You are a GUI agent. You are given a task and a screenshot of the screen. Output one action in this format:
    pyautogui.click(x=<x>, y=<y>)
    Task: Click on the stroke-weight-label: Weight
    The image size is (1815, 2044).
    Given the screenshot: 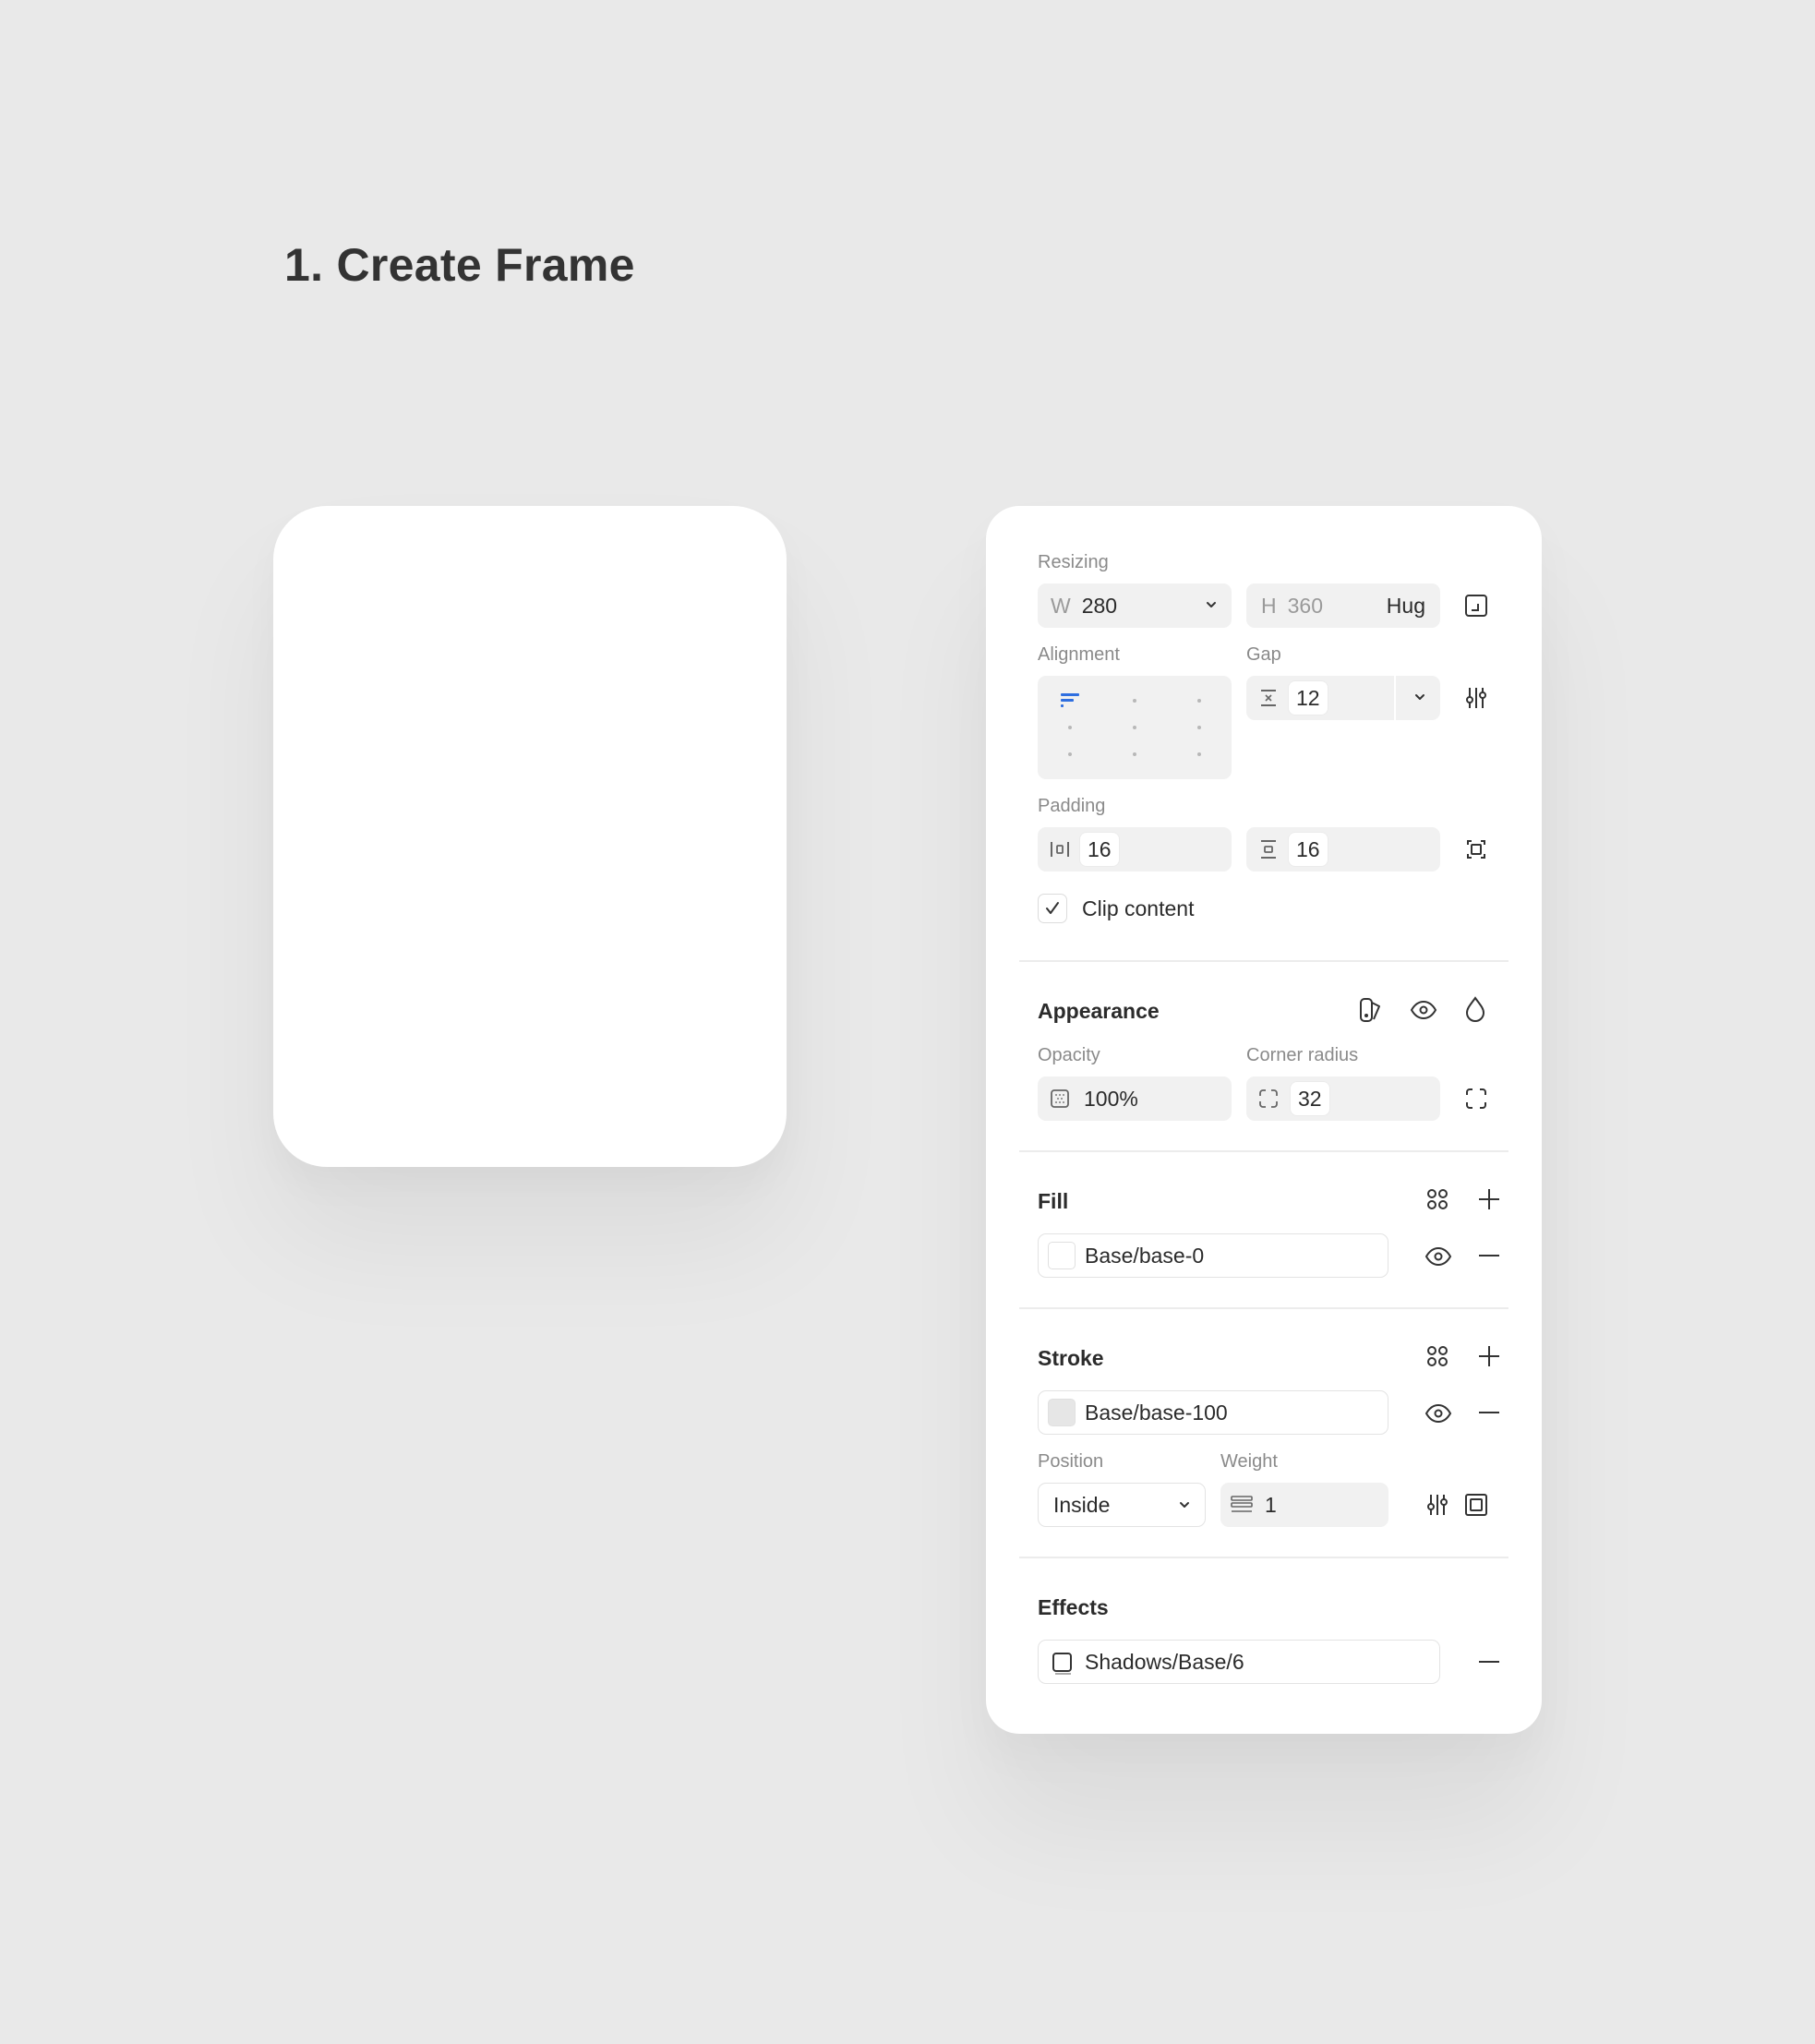 What is the action you would take?
    pyautogui.click(x=1249, y=1461)
    